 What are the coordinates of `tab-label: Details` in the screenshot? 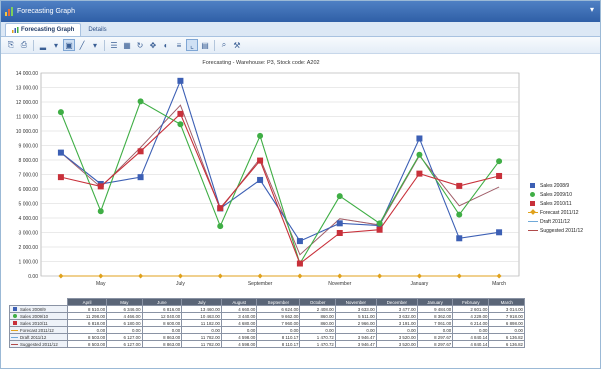 It's located at (97, 30).